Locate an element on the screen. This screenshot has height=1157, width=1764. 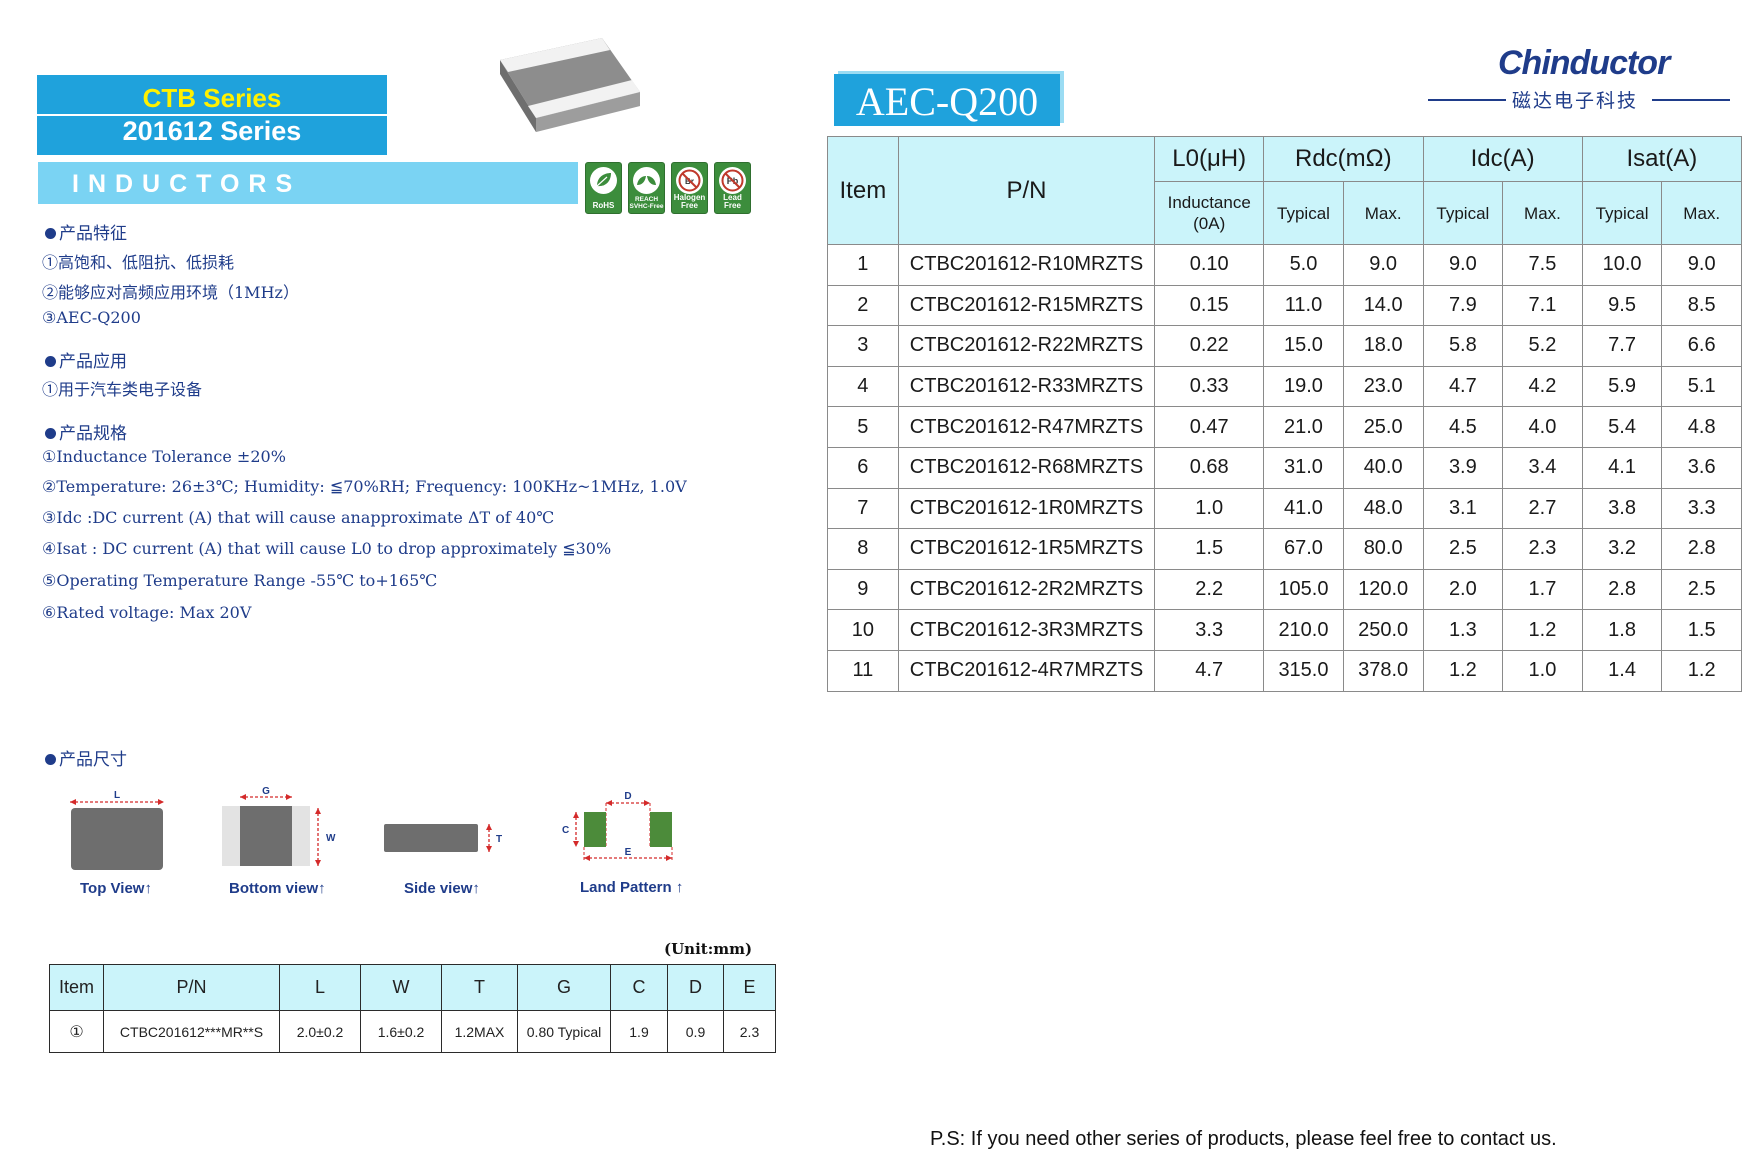
table-cell: 1.2 is located at coordinates (1542, 630).